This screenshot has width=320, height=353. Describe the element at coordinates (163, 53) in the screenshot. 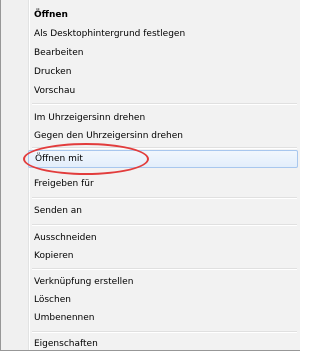

I see `menu-item-bearbeiten: Bearbeiten` at that location.